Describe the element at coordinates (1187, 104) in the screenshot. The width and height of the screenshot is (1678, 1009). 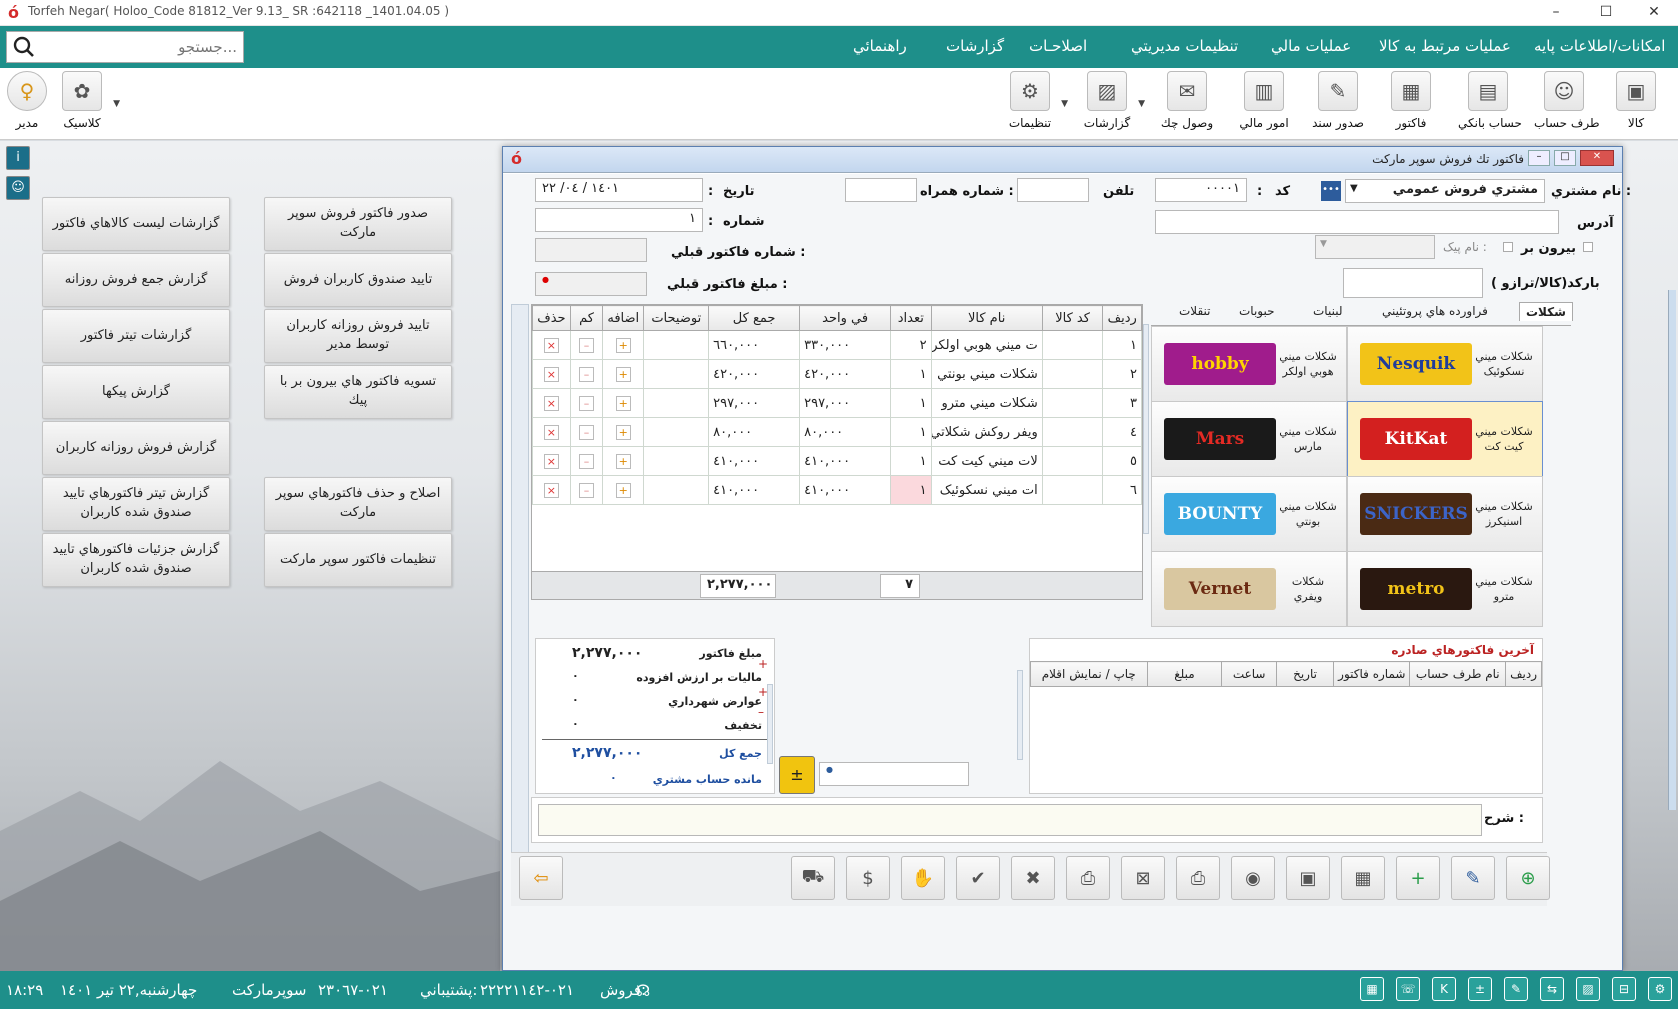
I see `toolbar-cheque-button: ✉ وصول چك` at that location.